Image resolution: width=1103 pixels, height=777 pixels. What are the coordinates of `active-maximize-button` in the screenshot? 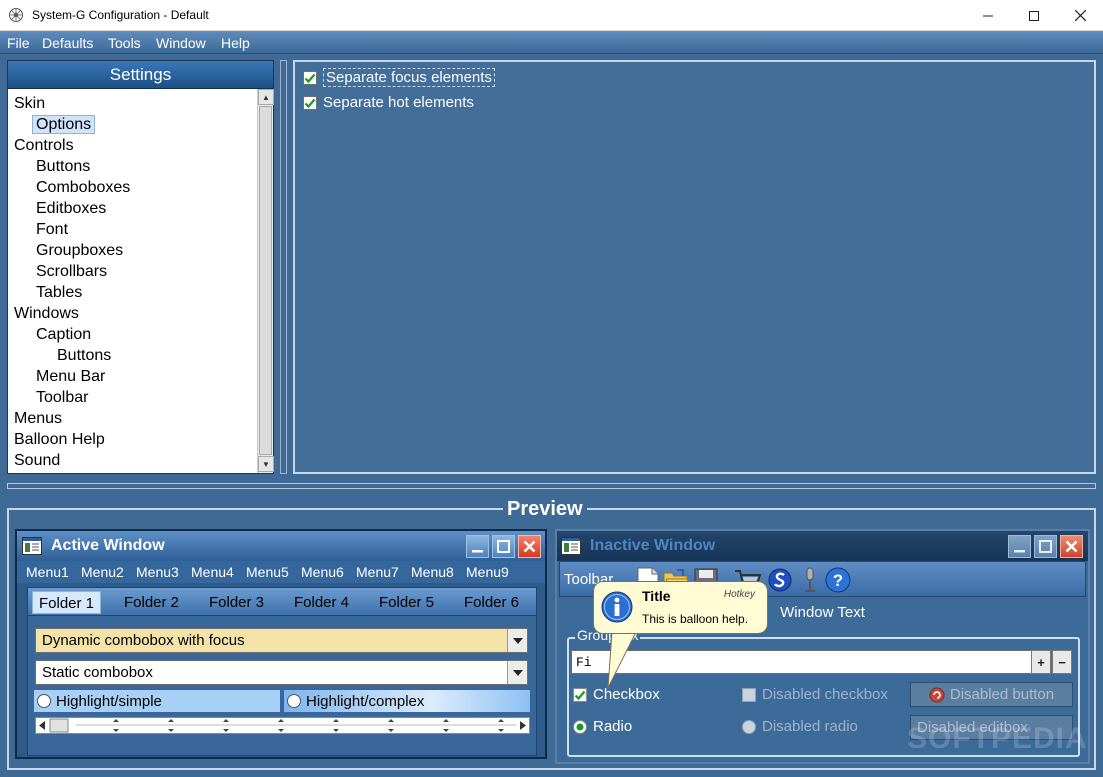 It's located at (503, 546).